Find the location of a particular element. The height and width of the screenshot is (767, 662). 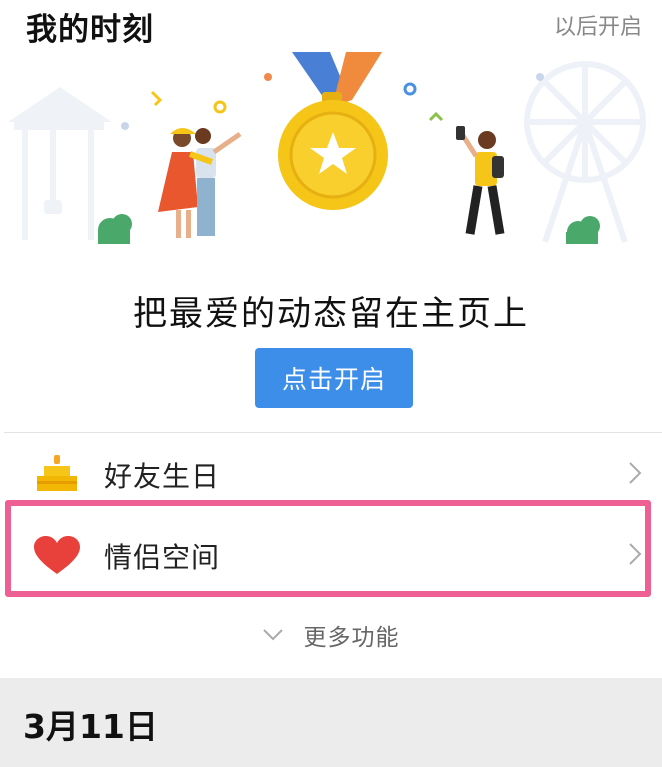

later-button: 以后开启 is located at coordinates (598, 25).